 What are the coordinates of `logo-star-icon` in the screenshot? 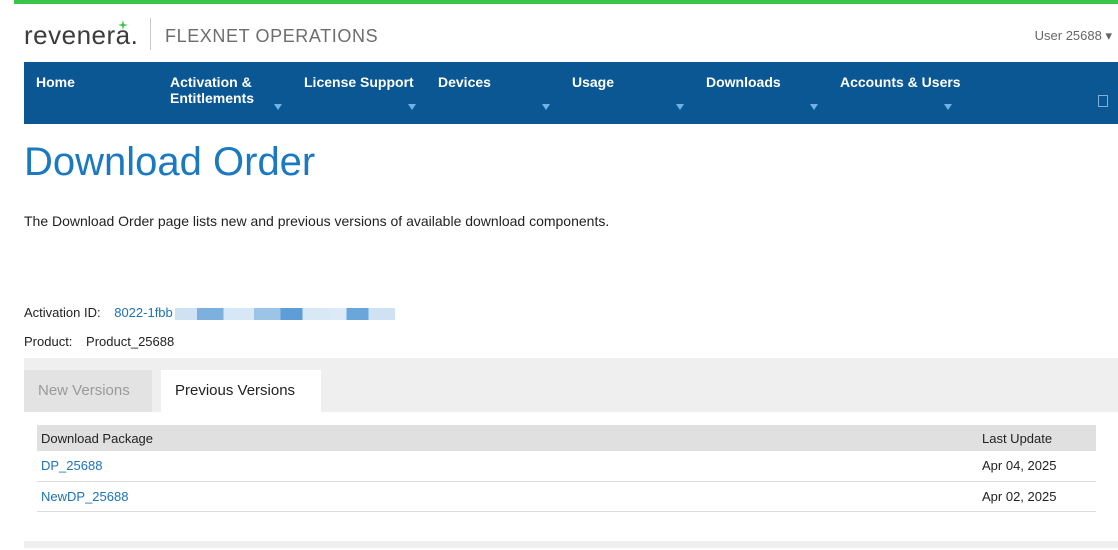 It's located at (123, 25).